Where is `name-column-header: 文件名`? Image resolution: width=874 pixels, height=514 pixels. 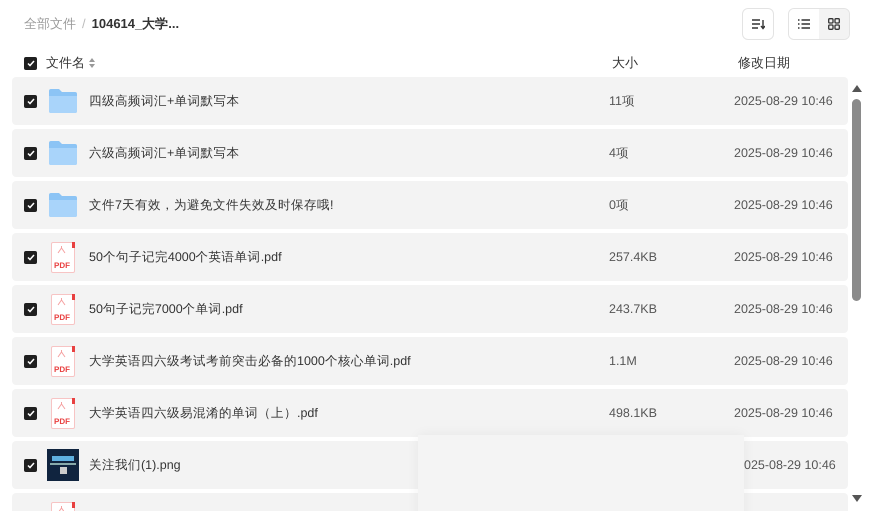 name-column-header: 文件名 is located at coordinates (65, 62).